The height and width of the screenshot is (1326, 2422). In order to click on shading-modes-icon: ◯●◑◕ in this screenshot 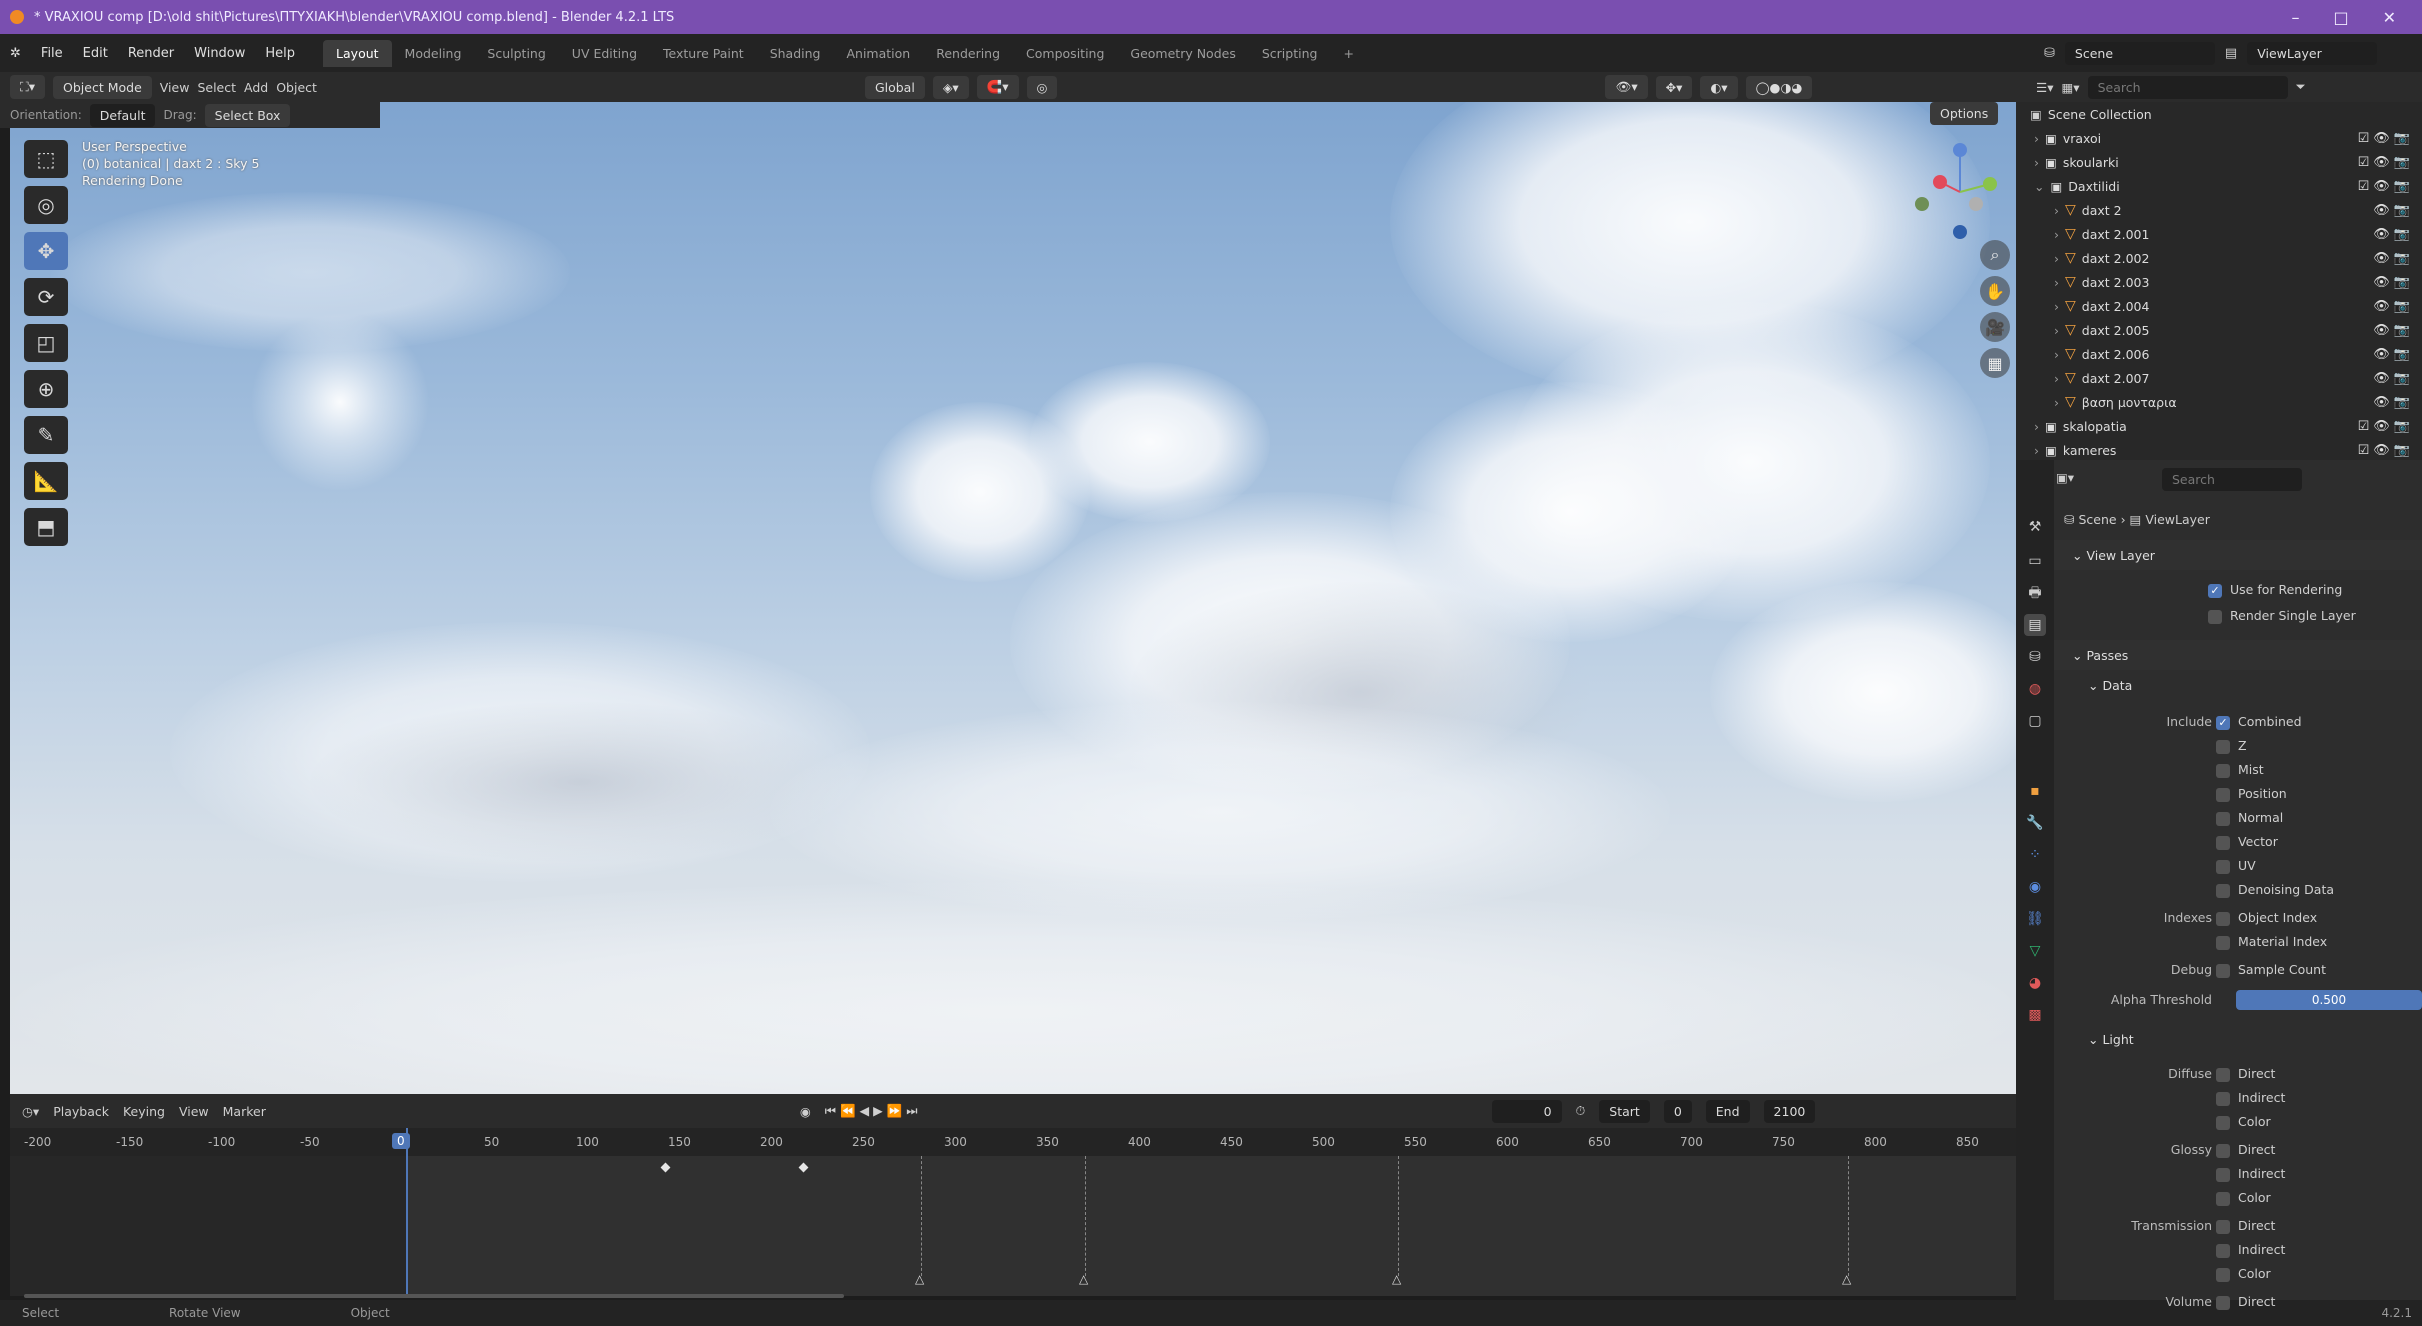, I will do `click(1779, 87)`.